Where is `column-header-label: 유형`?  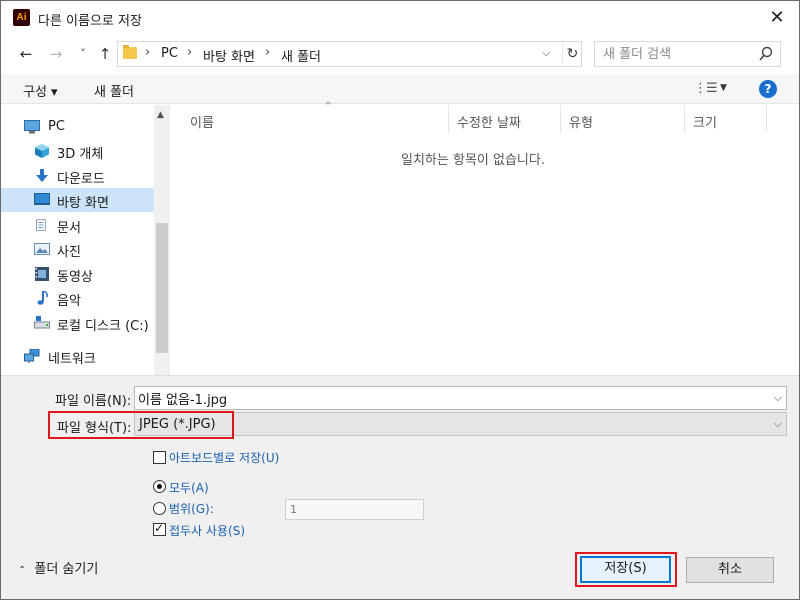 column-header-label: 유형 is located at coordinates (581, 123).